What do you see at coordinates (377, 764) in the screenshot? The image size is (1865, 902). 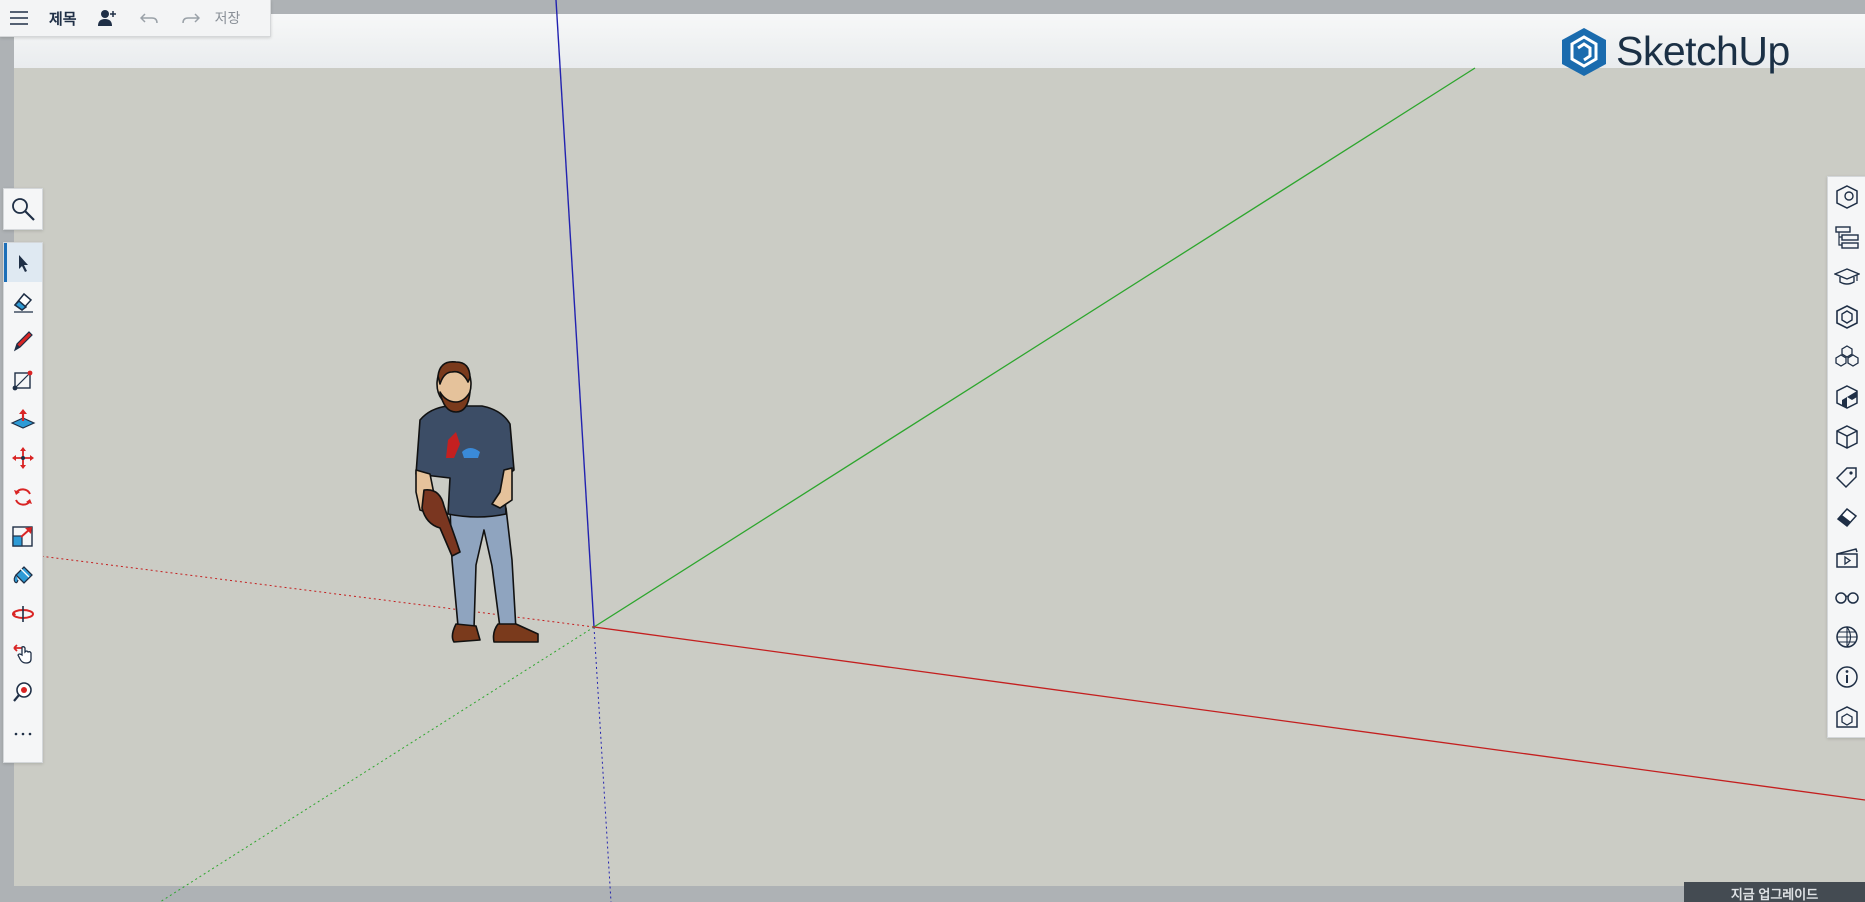 I see `green-axis-dotted` at bounding box center [377, 764].